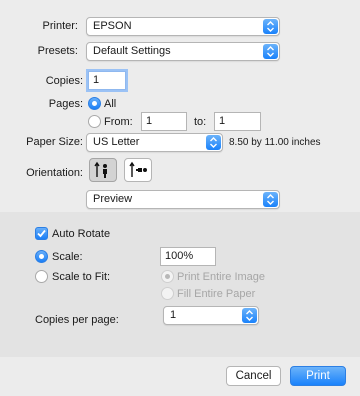  Describe the element at coordinates (112, 26) in the screenshot. I see `printer-value: EPSON` at that location.